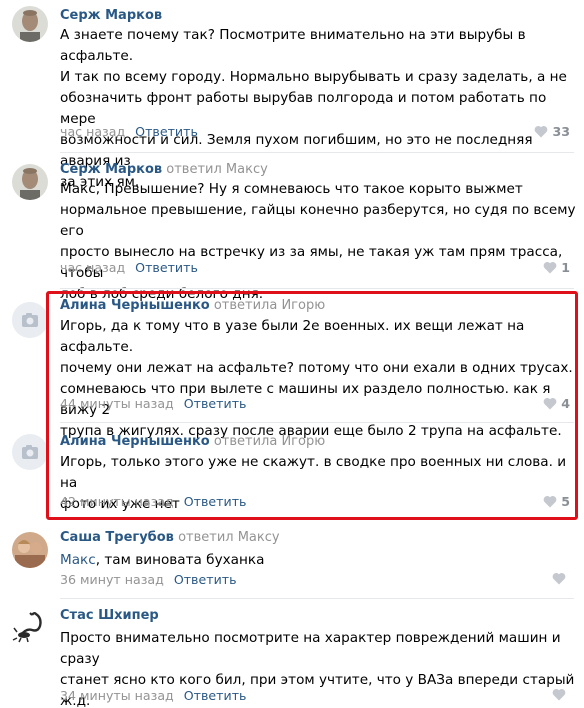  I want to click on comment-header: Серж Марков, so click(111, 15).